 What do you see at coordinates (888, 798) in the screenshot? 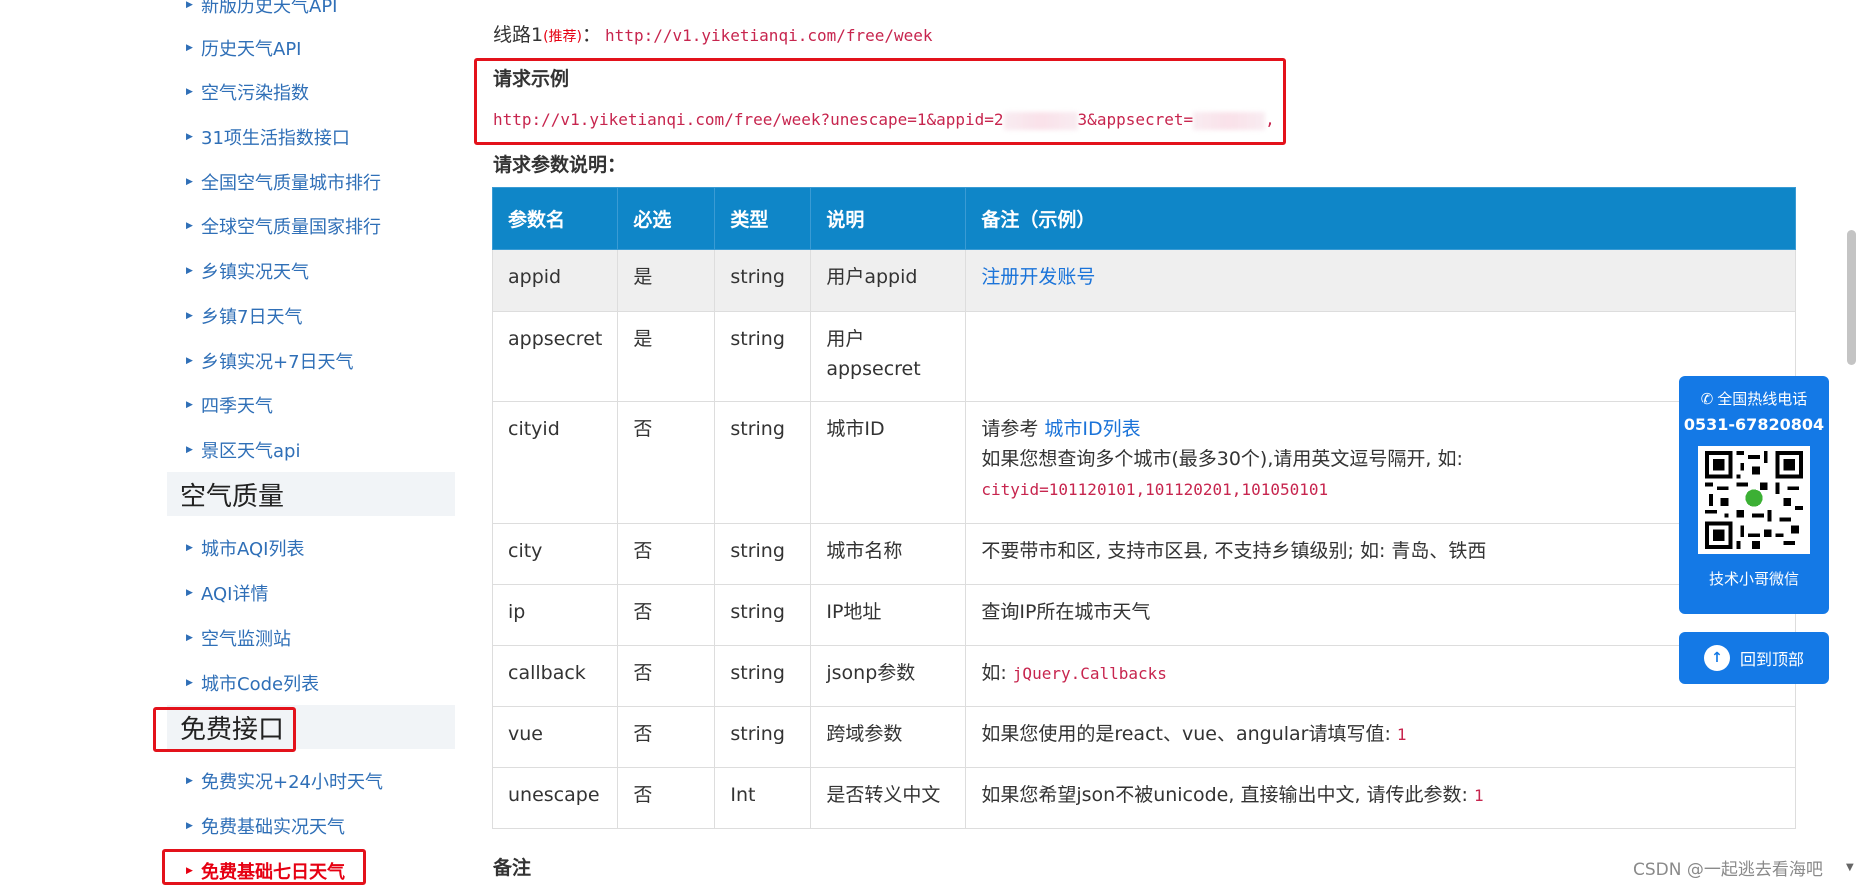
I see `param-desc: 是否转义中文` at bounding box center [888, 798].